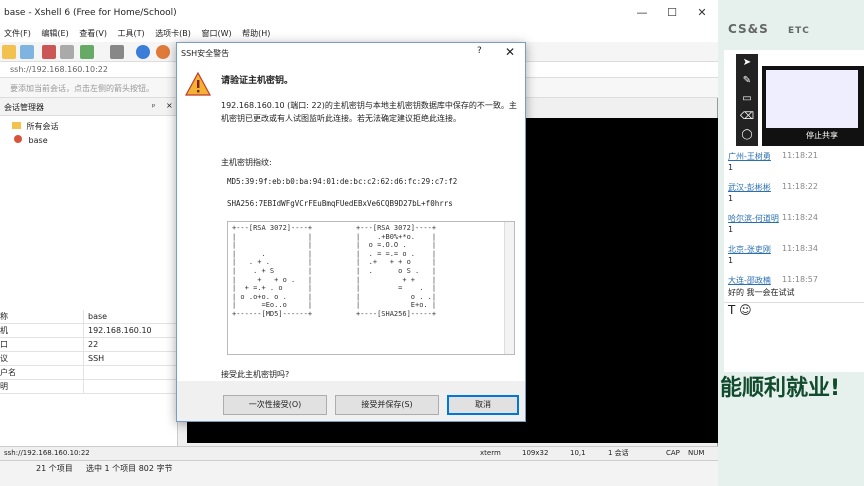 This screenshot has width=864, height=486. What do you see at coordinates (89, 387) in the screenshot?
I see `property-row: 明` at bounding box center [89, 387].